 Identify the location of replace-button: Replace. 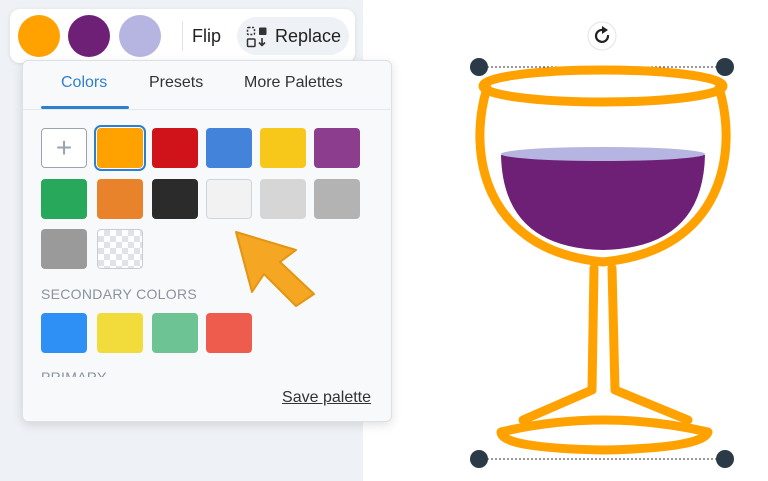
(293, 36).